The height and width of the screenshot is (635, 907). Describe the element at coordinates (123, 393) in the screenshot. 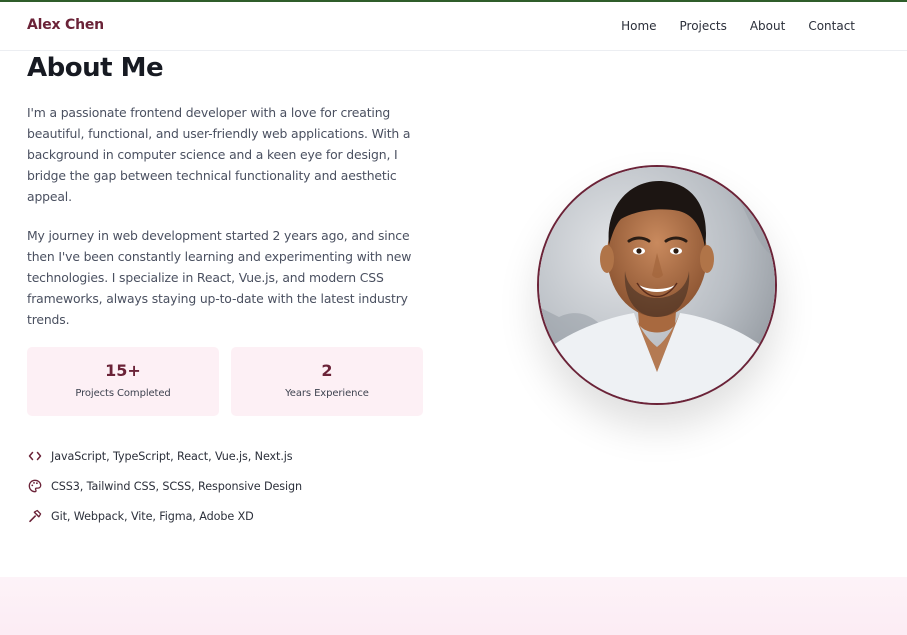

I see `stat-label: Projects Completed` at that location.